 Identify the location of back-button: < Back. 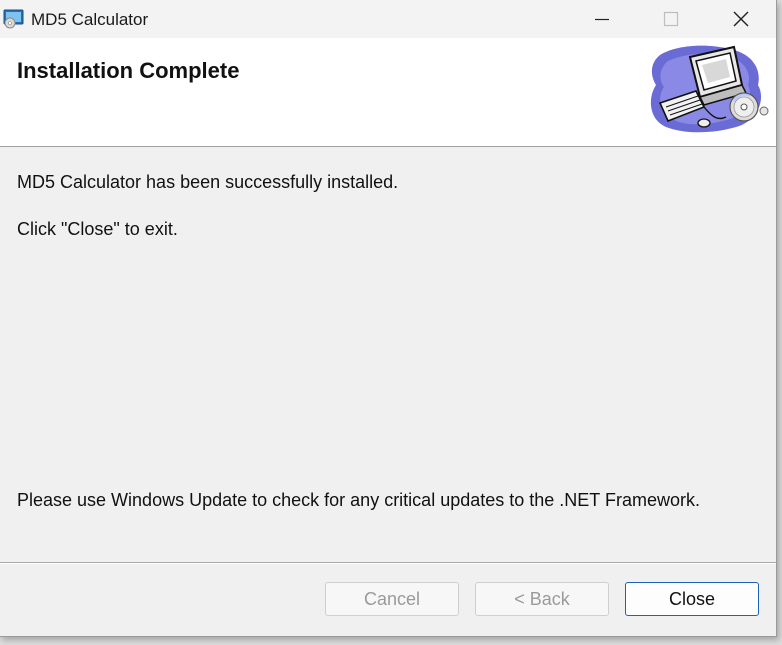
(542, 599).